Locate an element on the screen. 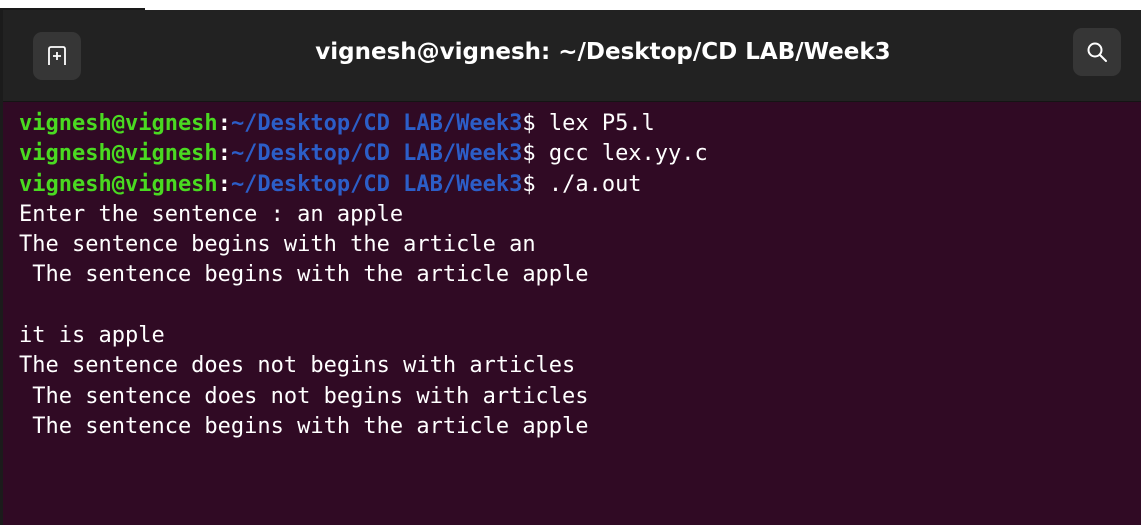 The width and height of the screenshot is (1141, 525). top-strip is located at coordinates (570, 5).